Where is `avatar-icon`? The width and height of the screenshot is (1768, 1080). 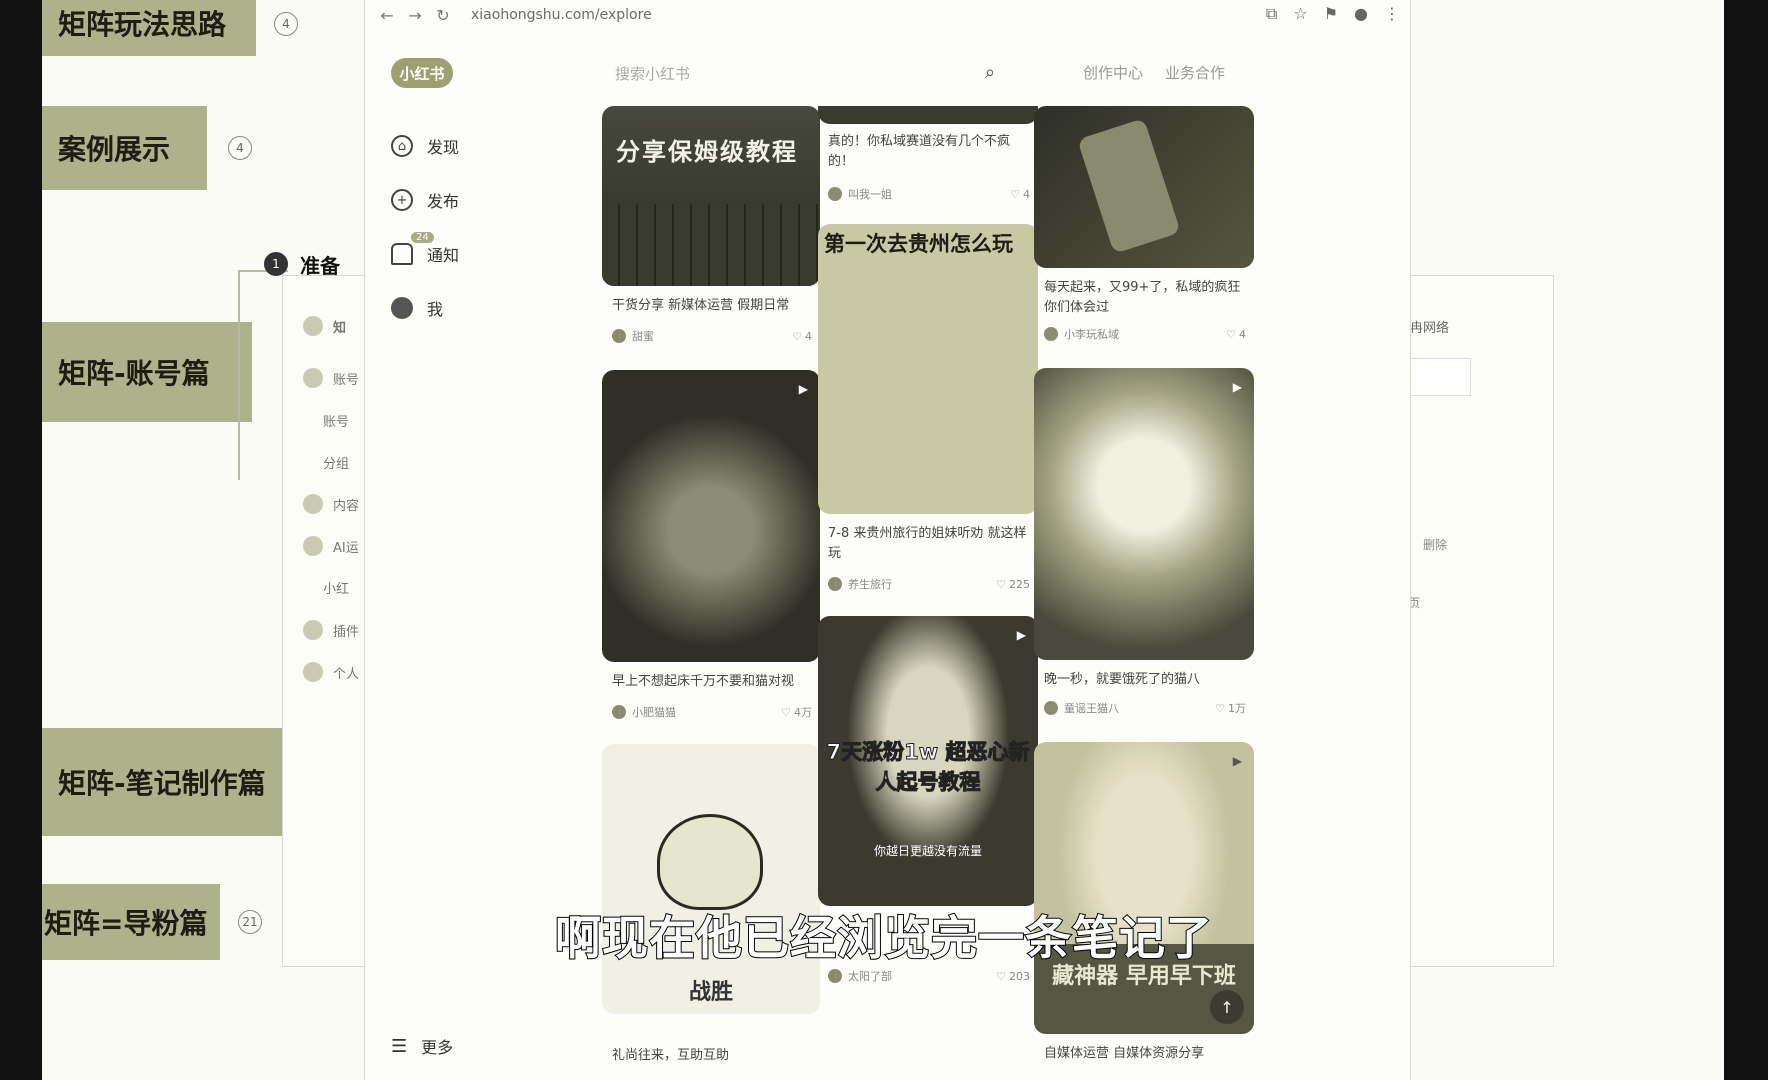 avatar-icon is located at coordinates (402, 308).